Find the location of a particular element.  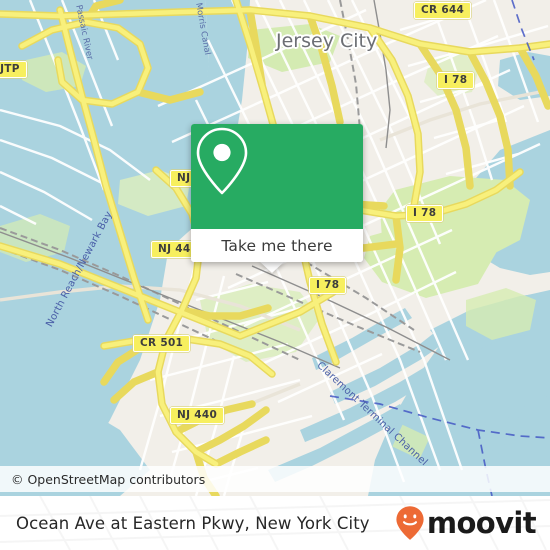

moovit-logo: moovit is located at coordinates (466, 523).